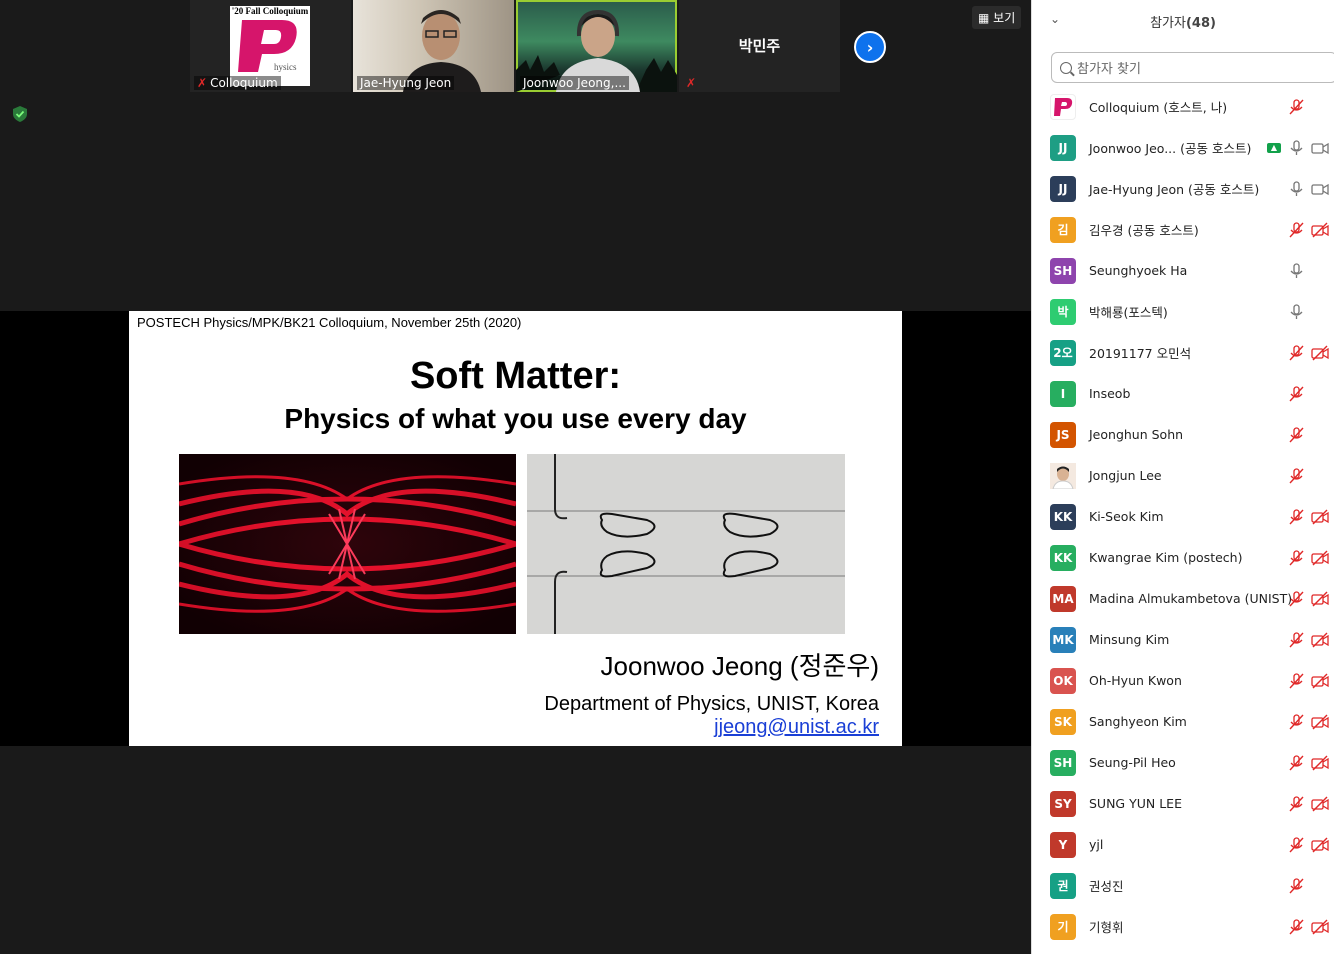 Image resolution: width=1334 pixels, height=954 pixels. What do you see at coordinates (515, 418) in the screenshot?
I see `slide-subtitle: Physics of what you use every day` at bounding box center [515, 418].